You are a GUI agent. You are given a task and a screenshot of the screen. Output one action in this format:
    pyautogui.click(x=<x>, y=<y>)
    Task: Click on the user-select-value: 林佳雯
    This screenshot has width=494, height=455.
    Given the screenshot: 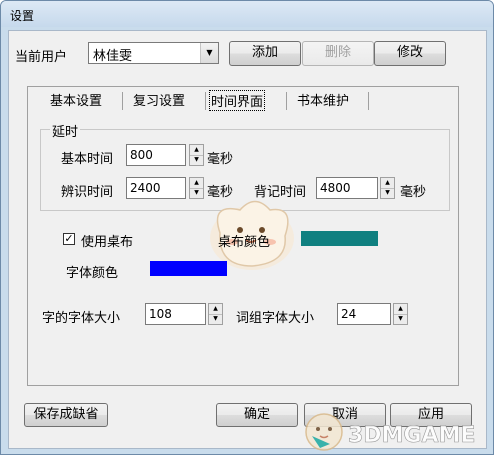 What is the action you would take?
    pyautogui.click(x=113, y=56)
    